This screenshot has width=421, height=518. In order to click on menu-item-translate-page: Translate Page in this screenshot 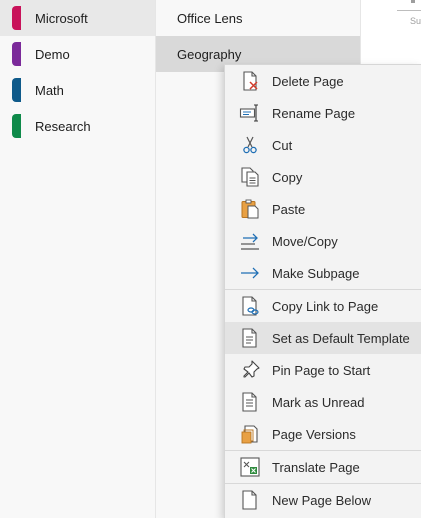, I will do `click(323, 467)`.